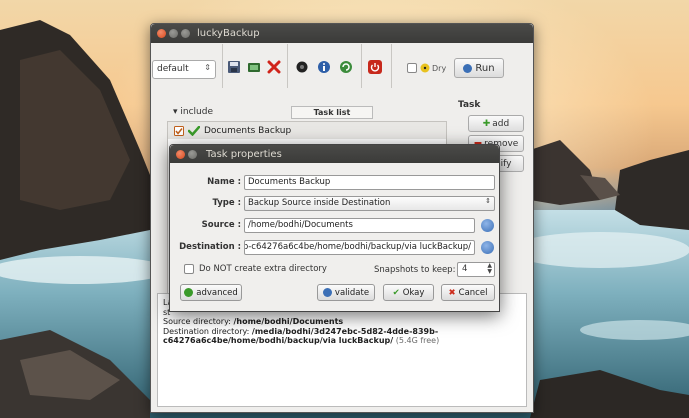 This screenshot has height=418, width=689. I want to click on new-profile-icon, so click(254, 67).